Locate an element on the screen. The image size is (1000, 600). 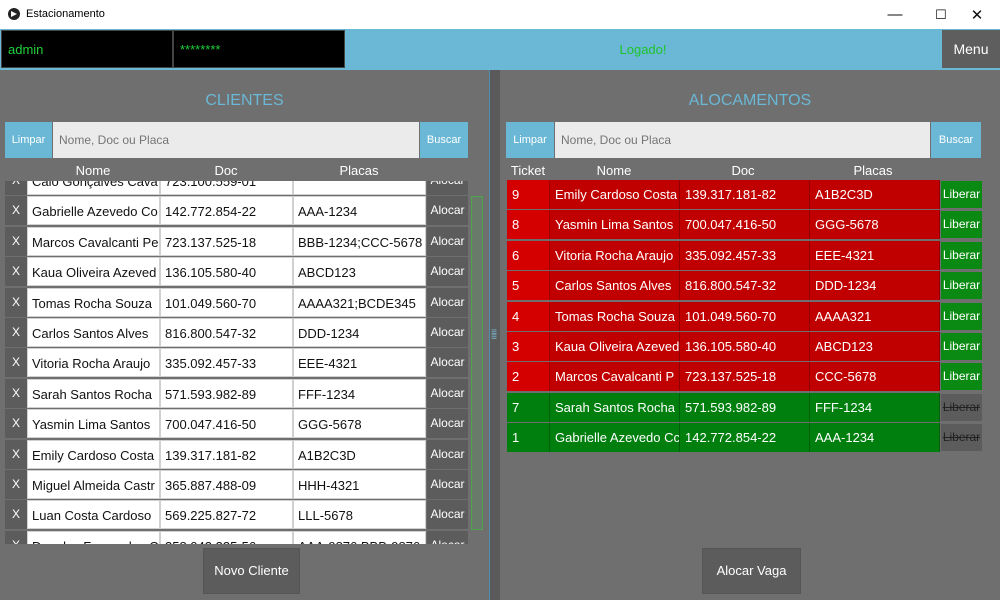
cell-nome: Gabrielle Azevedo Co is located at coordinates (93, 210).